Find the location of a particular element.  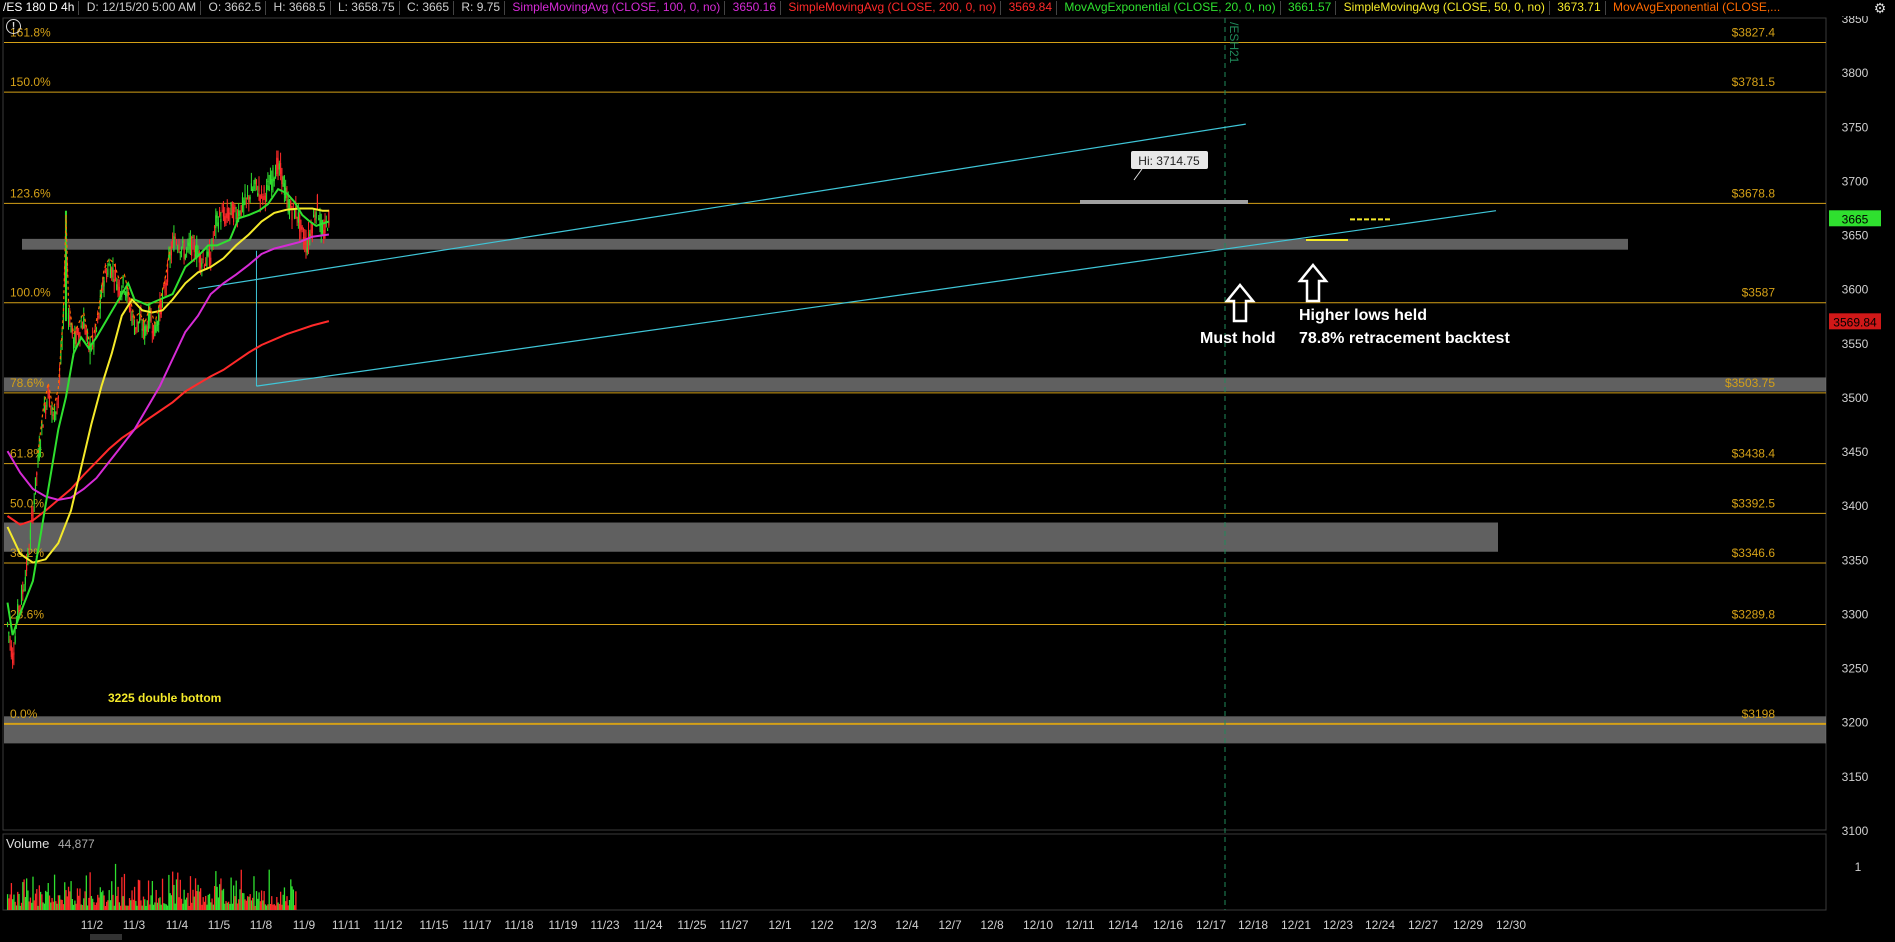

fib-percent-label: 123.6% is located at coordinates (30, 193).